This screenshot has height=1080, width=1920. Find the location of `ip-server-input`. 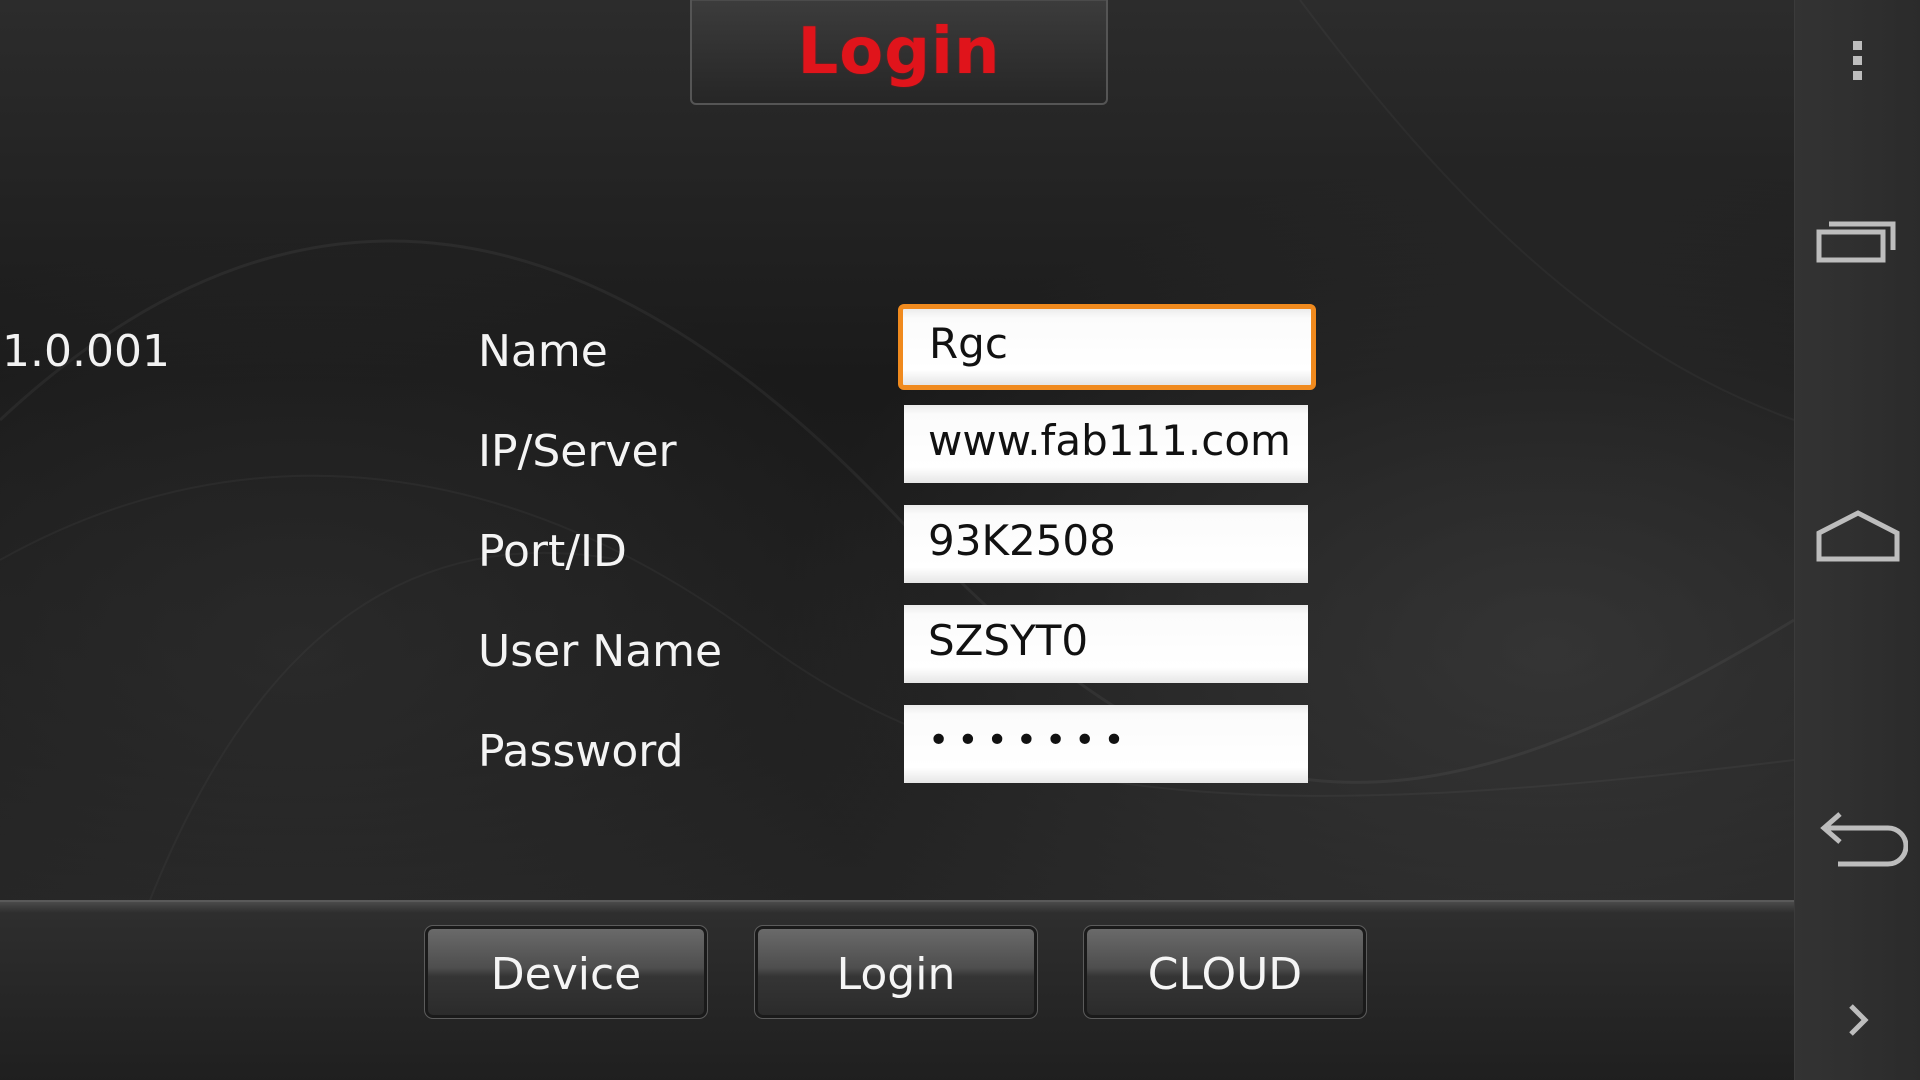

ip-server-input is located at coordinates (1106, 444).